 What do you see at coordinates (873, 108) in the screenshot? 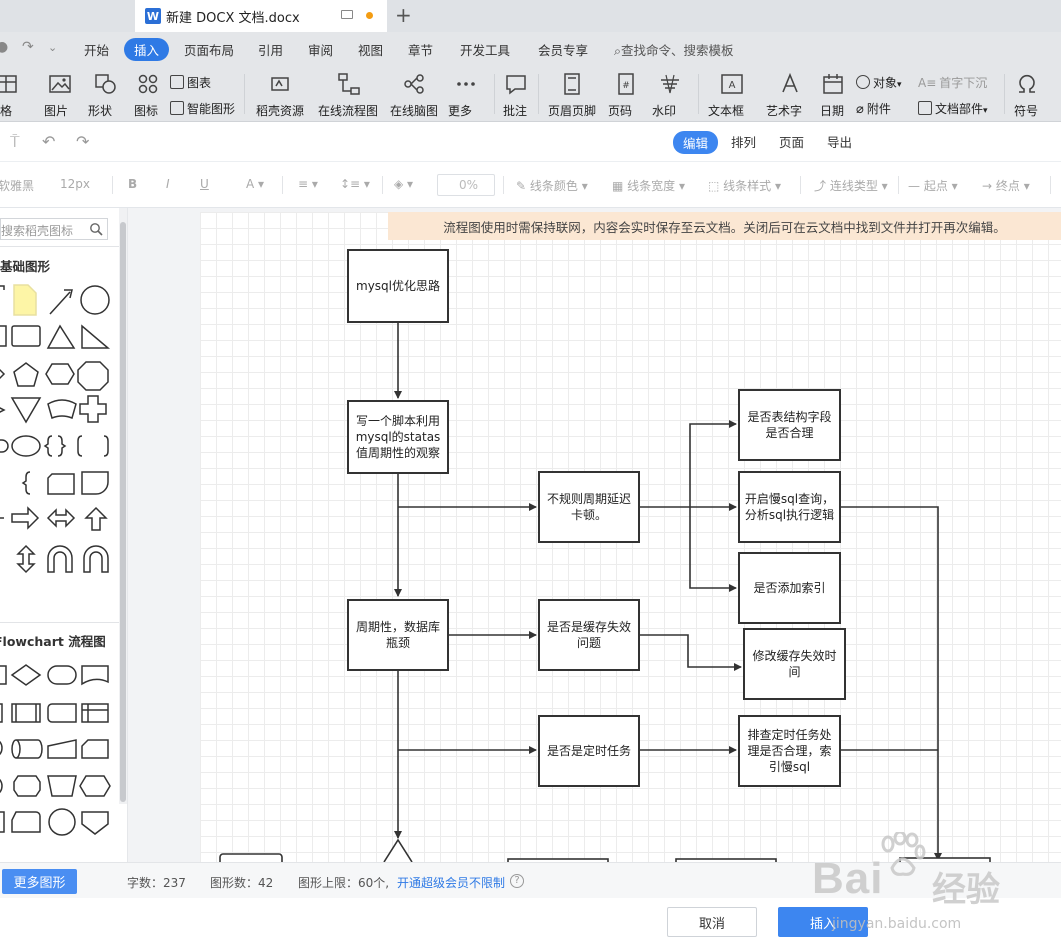
I see `attachment-button: ⌀ 附件` at bounding box center [873, 108].